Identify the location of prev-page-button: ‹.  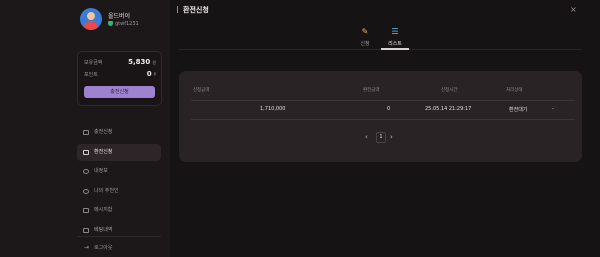
(366, 137).